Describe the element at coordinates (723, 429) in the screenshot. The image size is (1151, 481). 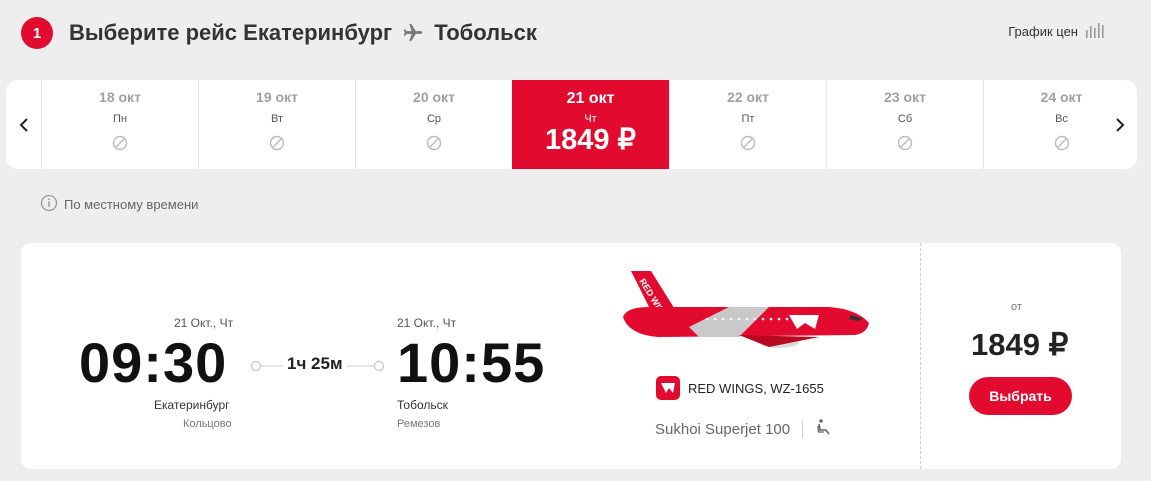
I see `aircraft-model: Sukhoi Superjet 100` at that location.